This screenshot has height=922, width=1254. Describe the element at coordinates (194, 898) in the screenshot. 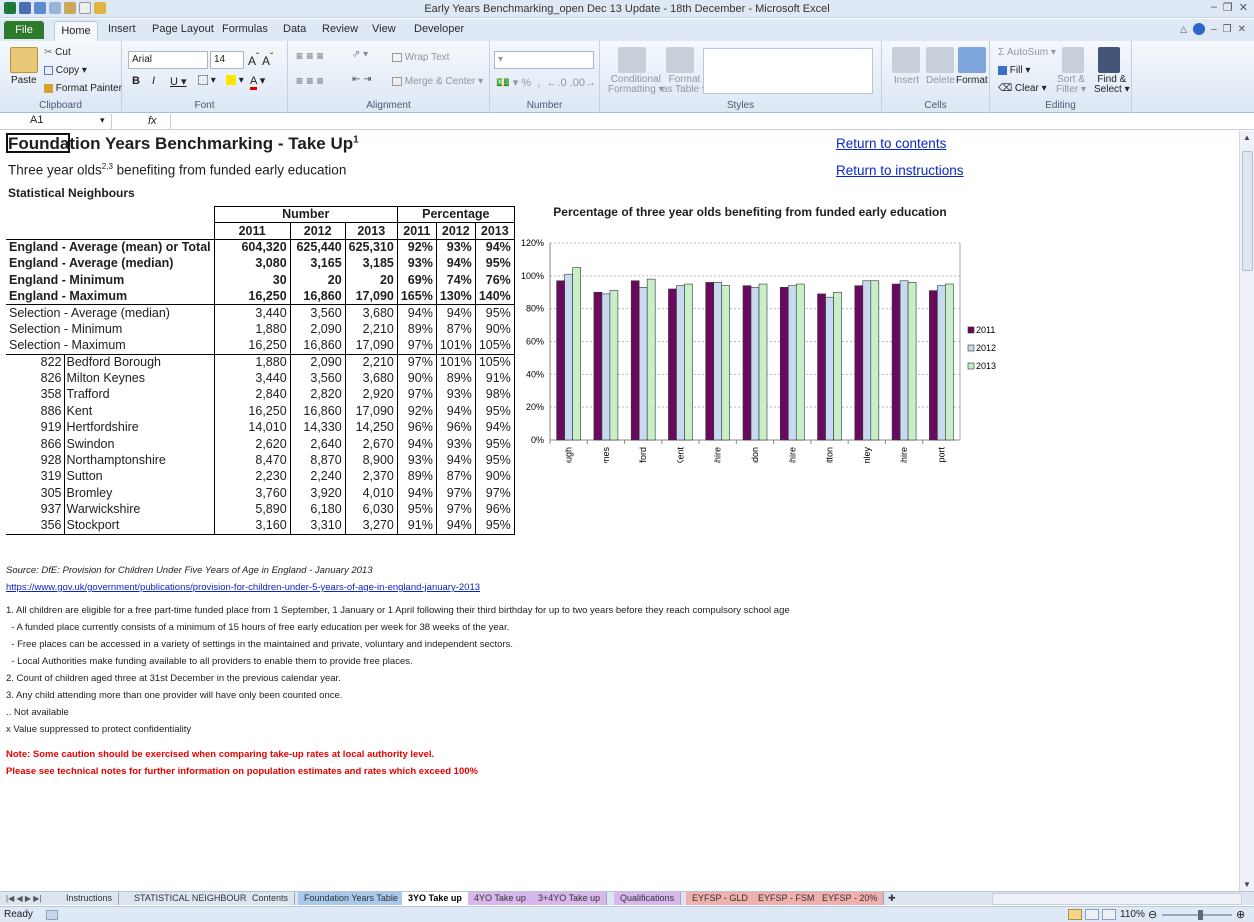

I see `sheet-tab: STATISTICAL NEIGHBOURS` at that location.